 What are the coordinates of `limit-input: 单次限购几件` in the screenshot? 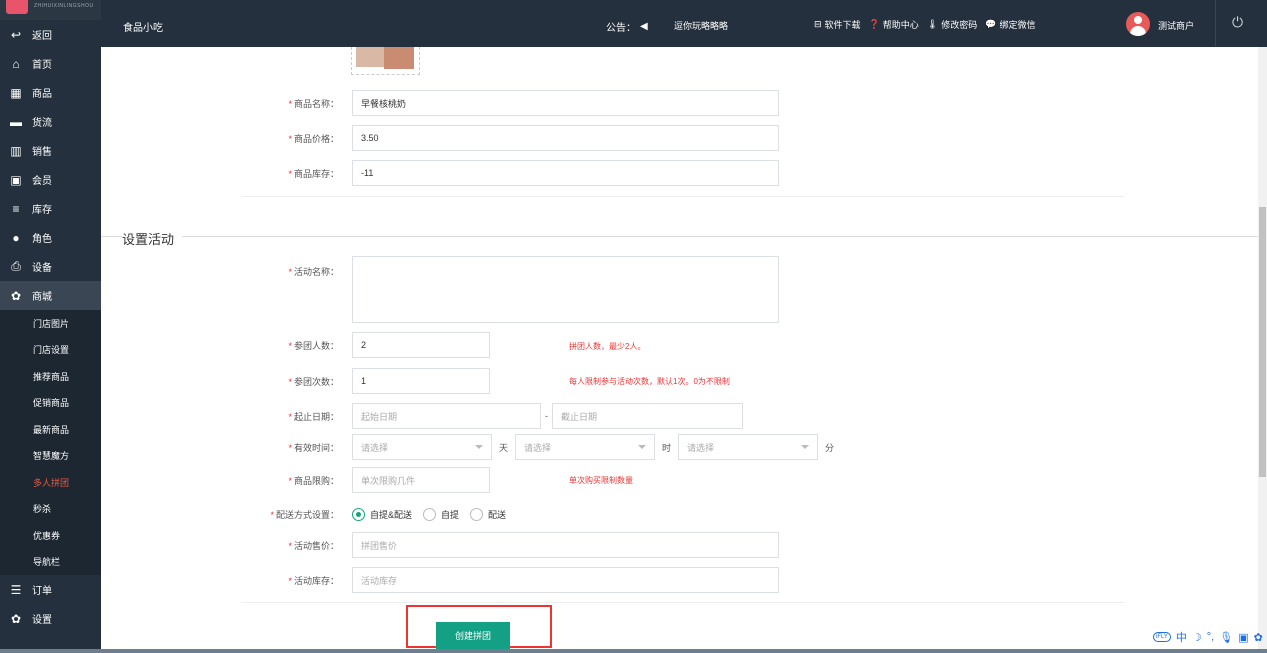 It's located at (421, 480).